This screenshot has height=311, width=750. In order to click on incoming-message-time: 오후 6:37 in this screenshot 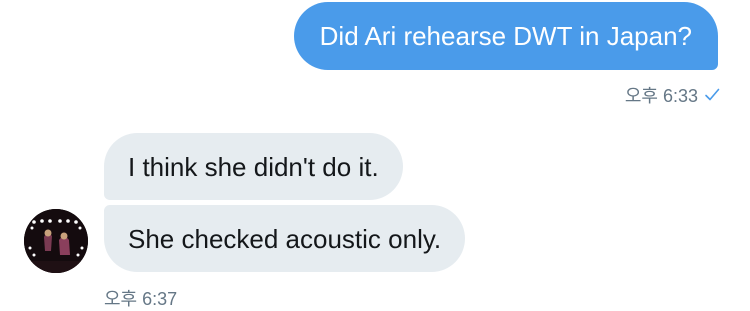, I will do `click(141, 299)`.